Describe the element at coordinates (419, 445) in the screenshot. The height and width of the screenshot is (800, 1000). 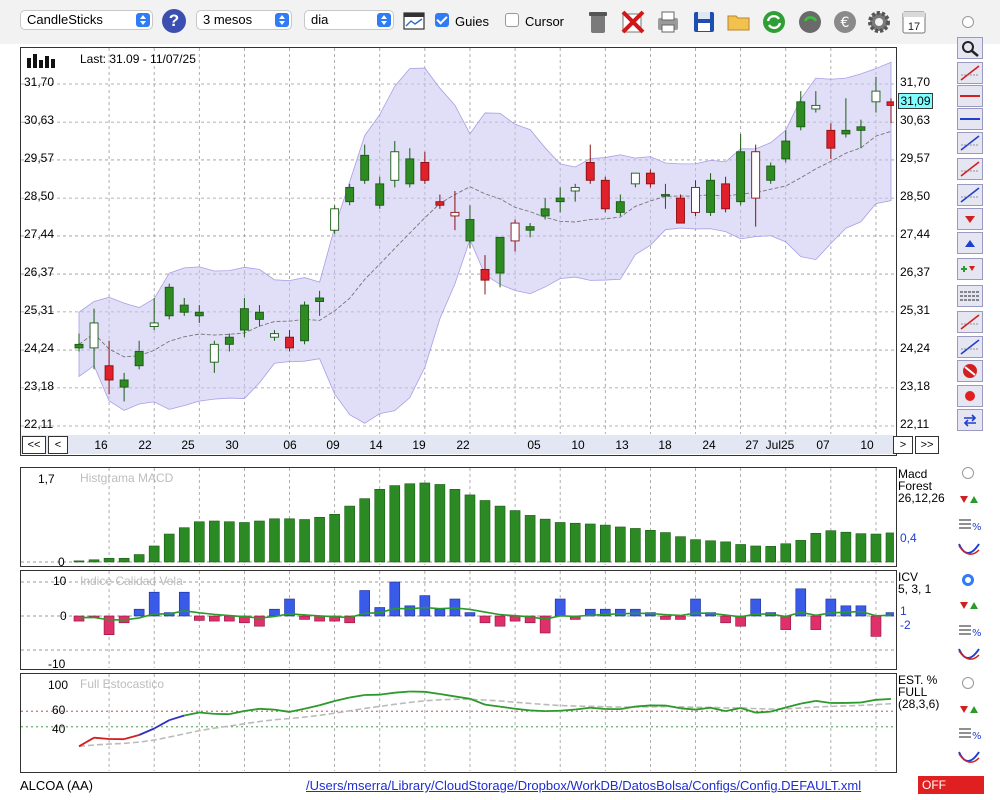
I see `x-tick-label: 19` at that location.